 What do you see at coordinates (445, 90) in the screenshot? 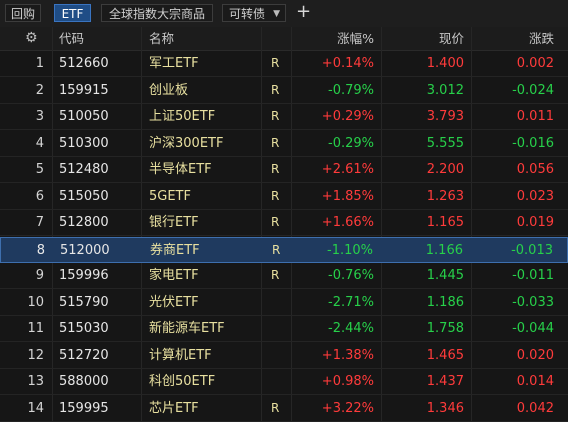
I see `row-price: 3.012` at bounding box center [445, 90].